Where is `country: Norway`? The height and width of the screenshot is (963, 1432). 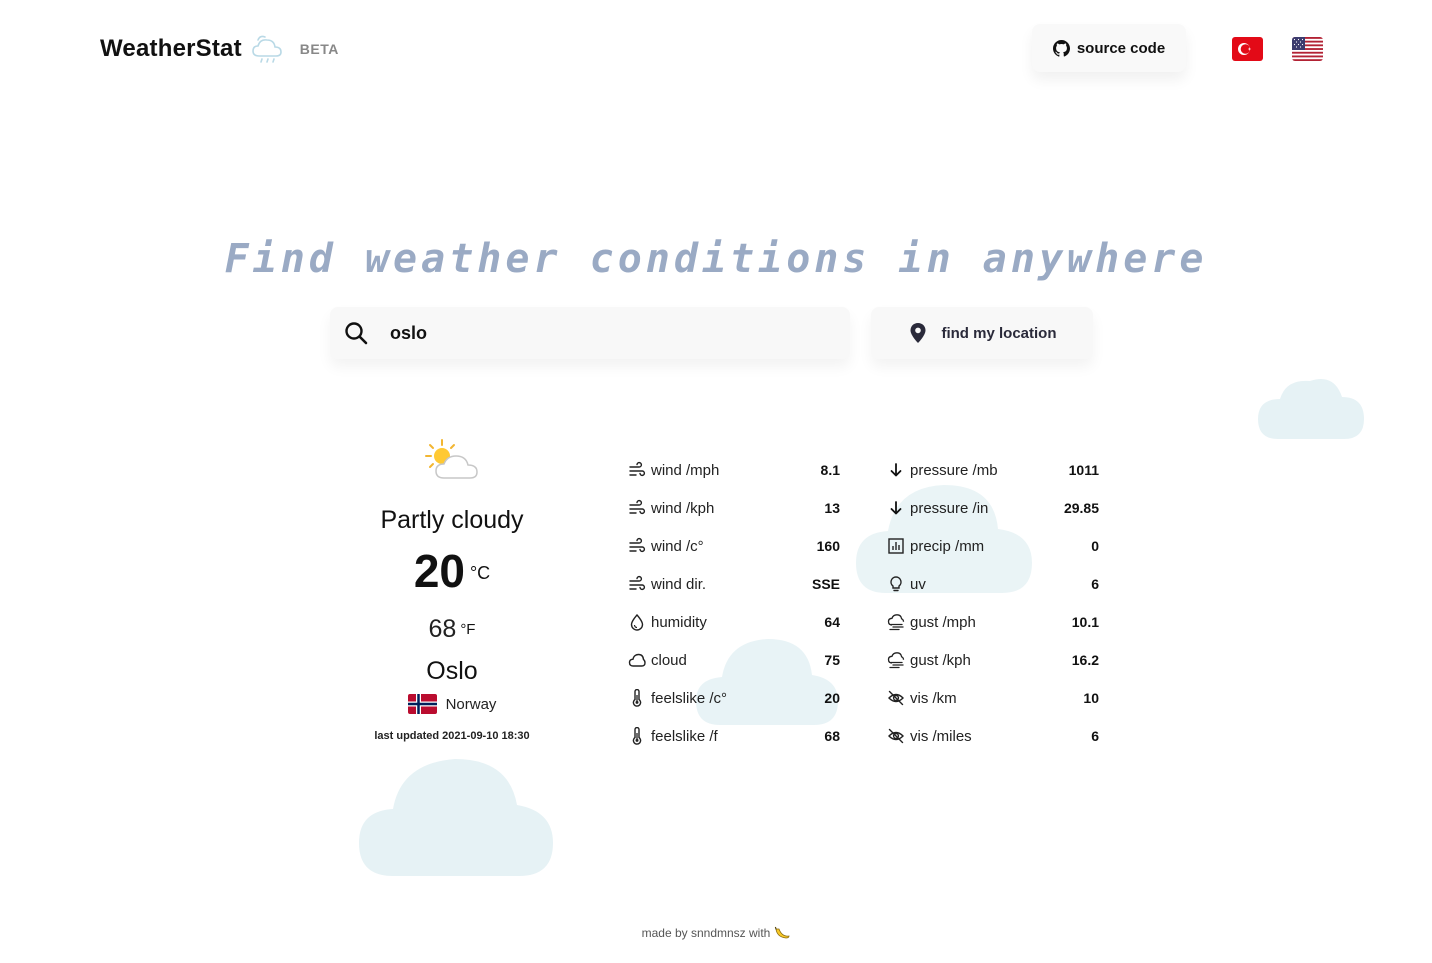 country: Norway is located at coordinates (452, 704).